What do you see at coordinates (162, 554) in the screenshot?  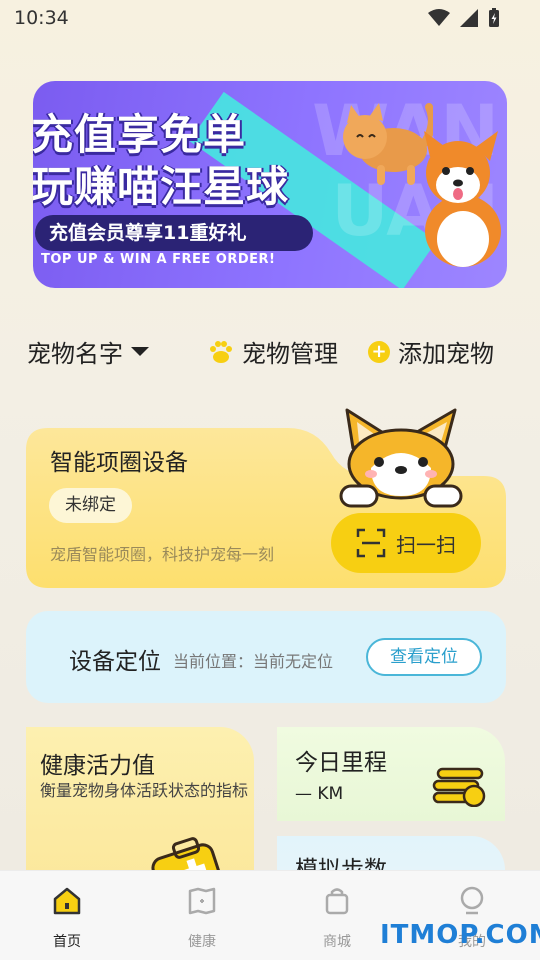 I see `collar-card-description: 宠盾智能项圈，科技护宠每一刻` at bounding box center [162, 554].